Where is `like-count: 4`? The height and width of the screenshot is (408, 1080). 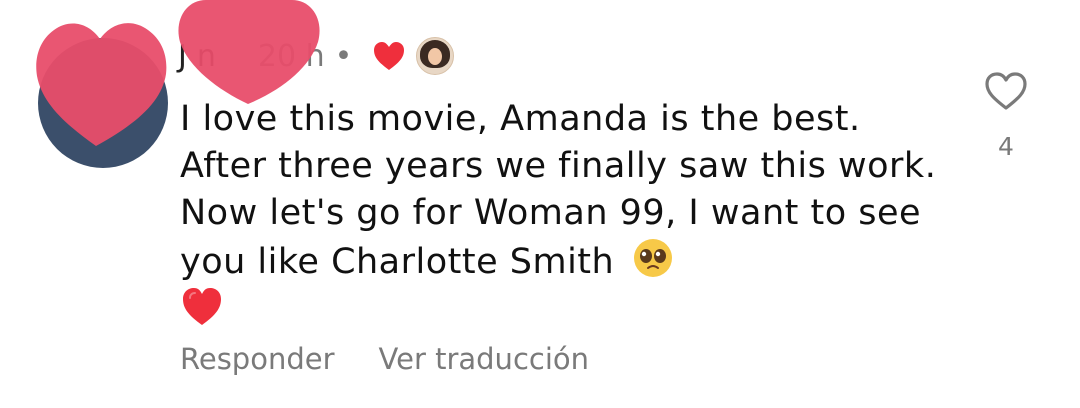 like-count: 4 is located at coordinates (1006, 146).